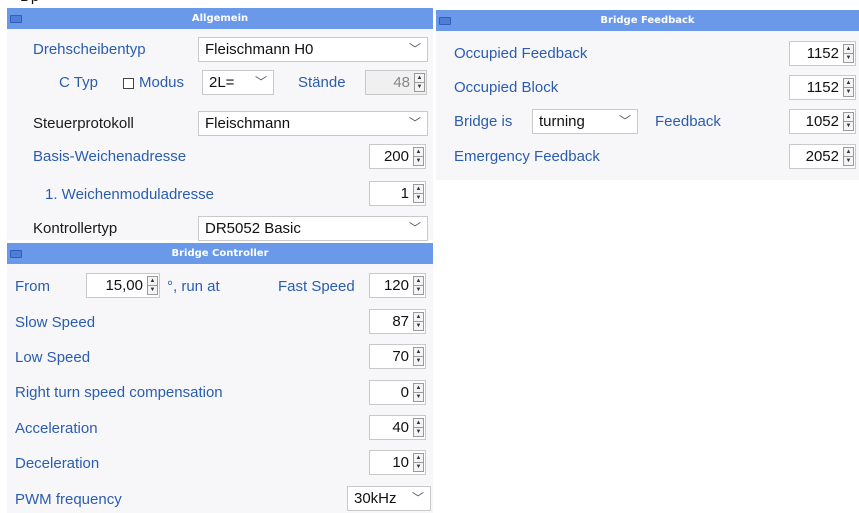 This screenshot has width=859, height=513. I want to click on clipped-top-text: Dp, so click(35, 4).